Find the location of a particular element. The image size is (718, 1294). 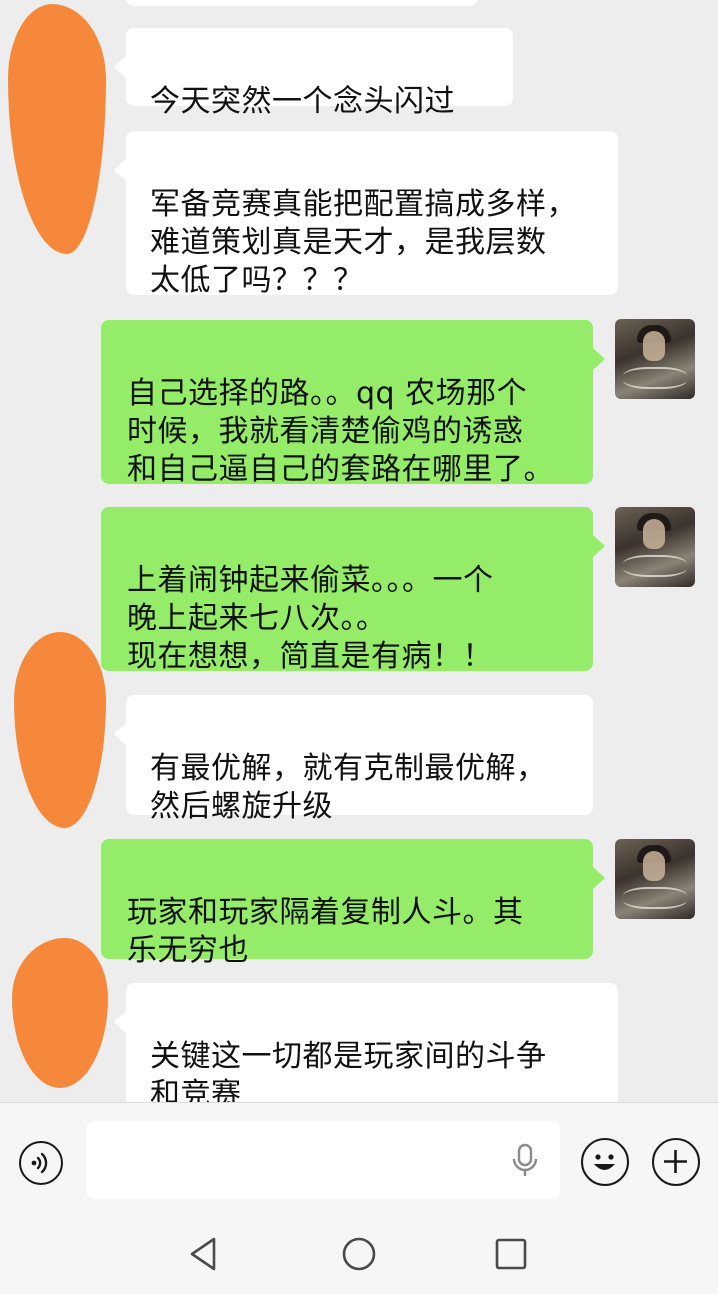

plus-icon is located at coordinates (675, 1161).